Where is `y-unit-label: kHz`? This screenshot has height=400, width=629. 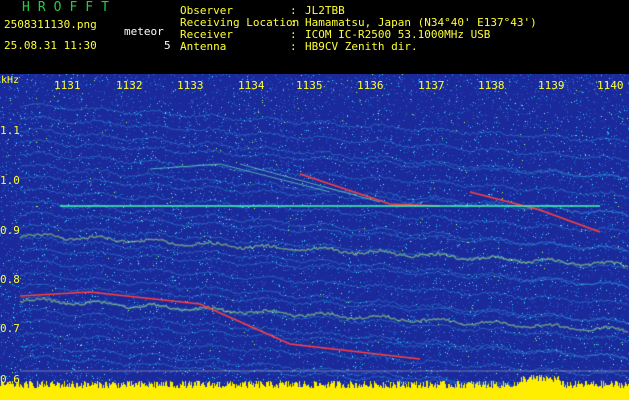 y-unit-label: kHz is located at coordinates (10, 80).